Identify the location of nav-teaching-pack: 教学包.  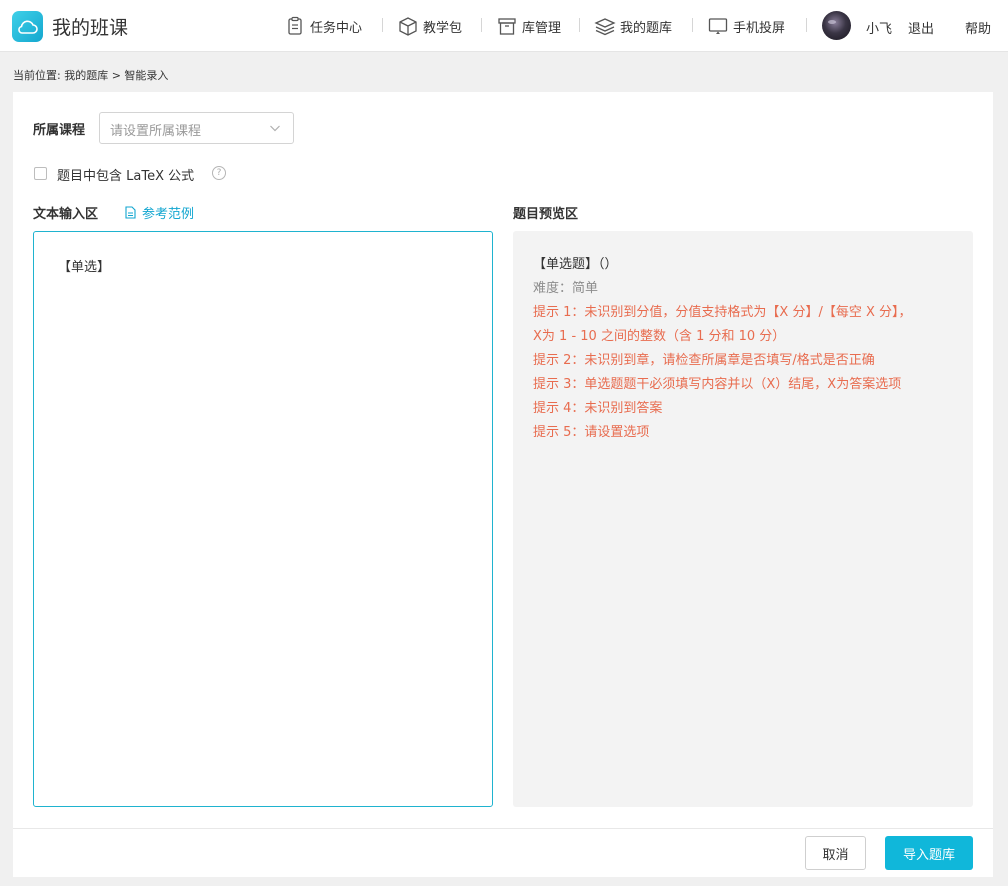
(429, 26).